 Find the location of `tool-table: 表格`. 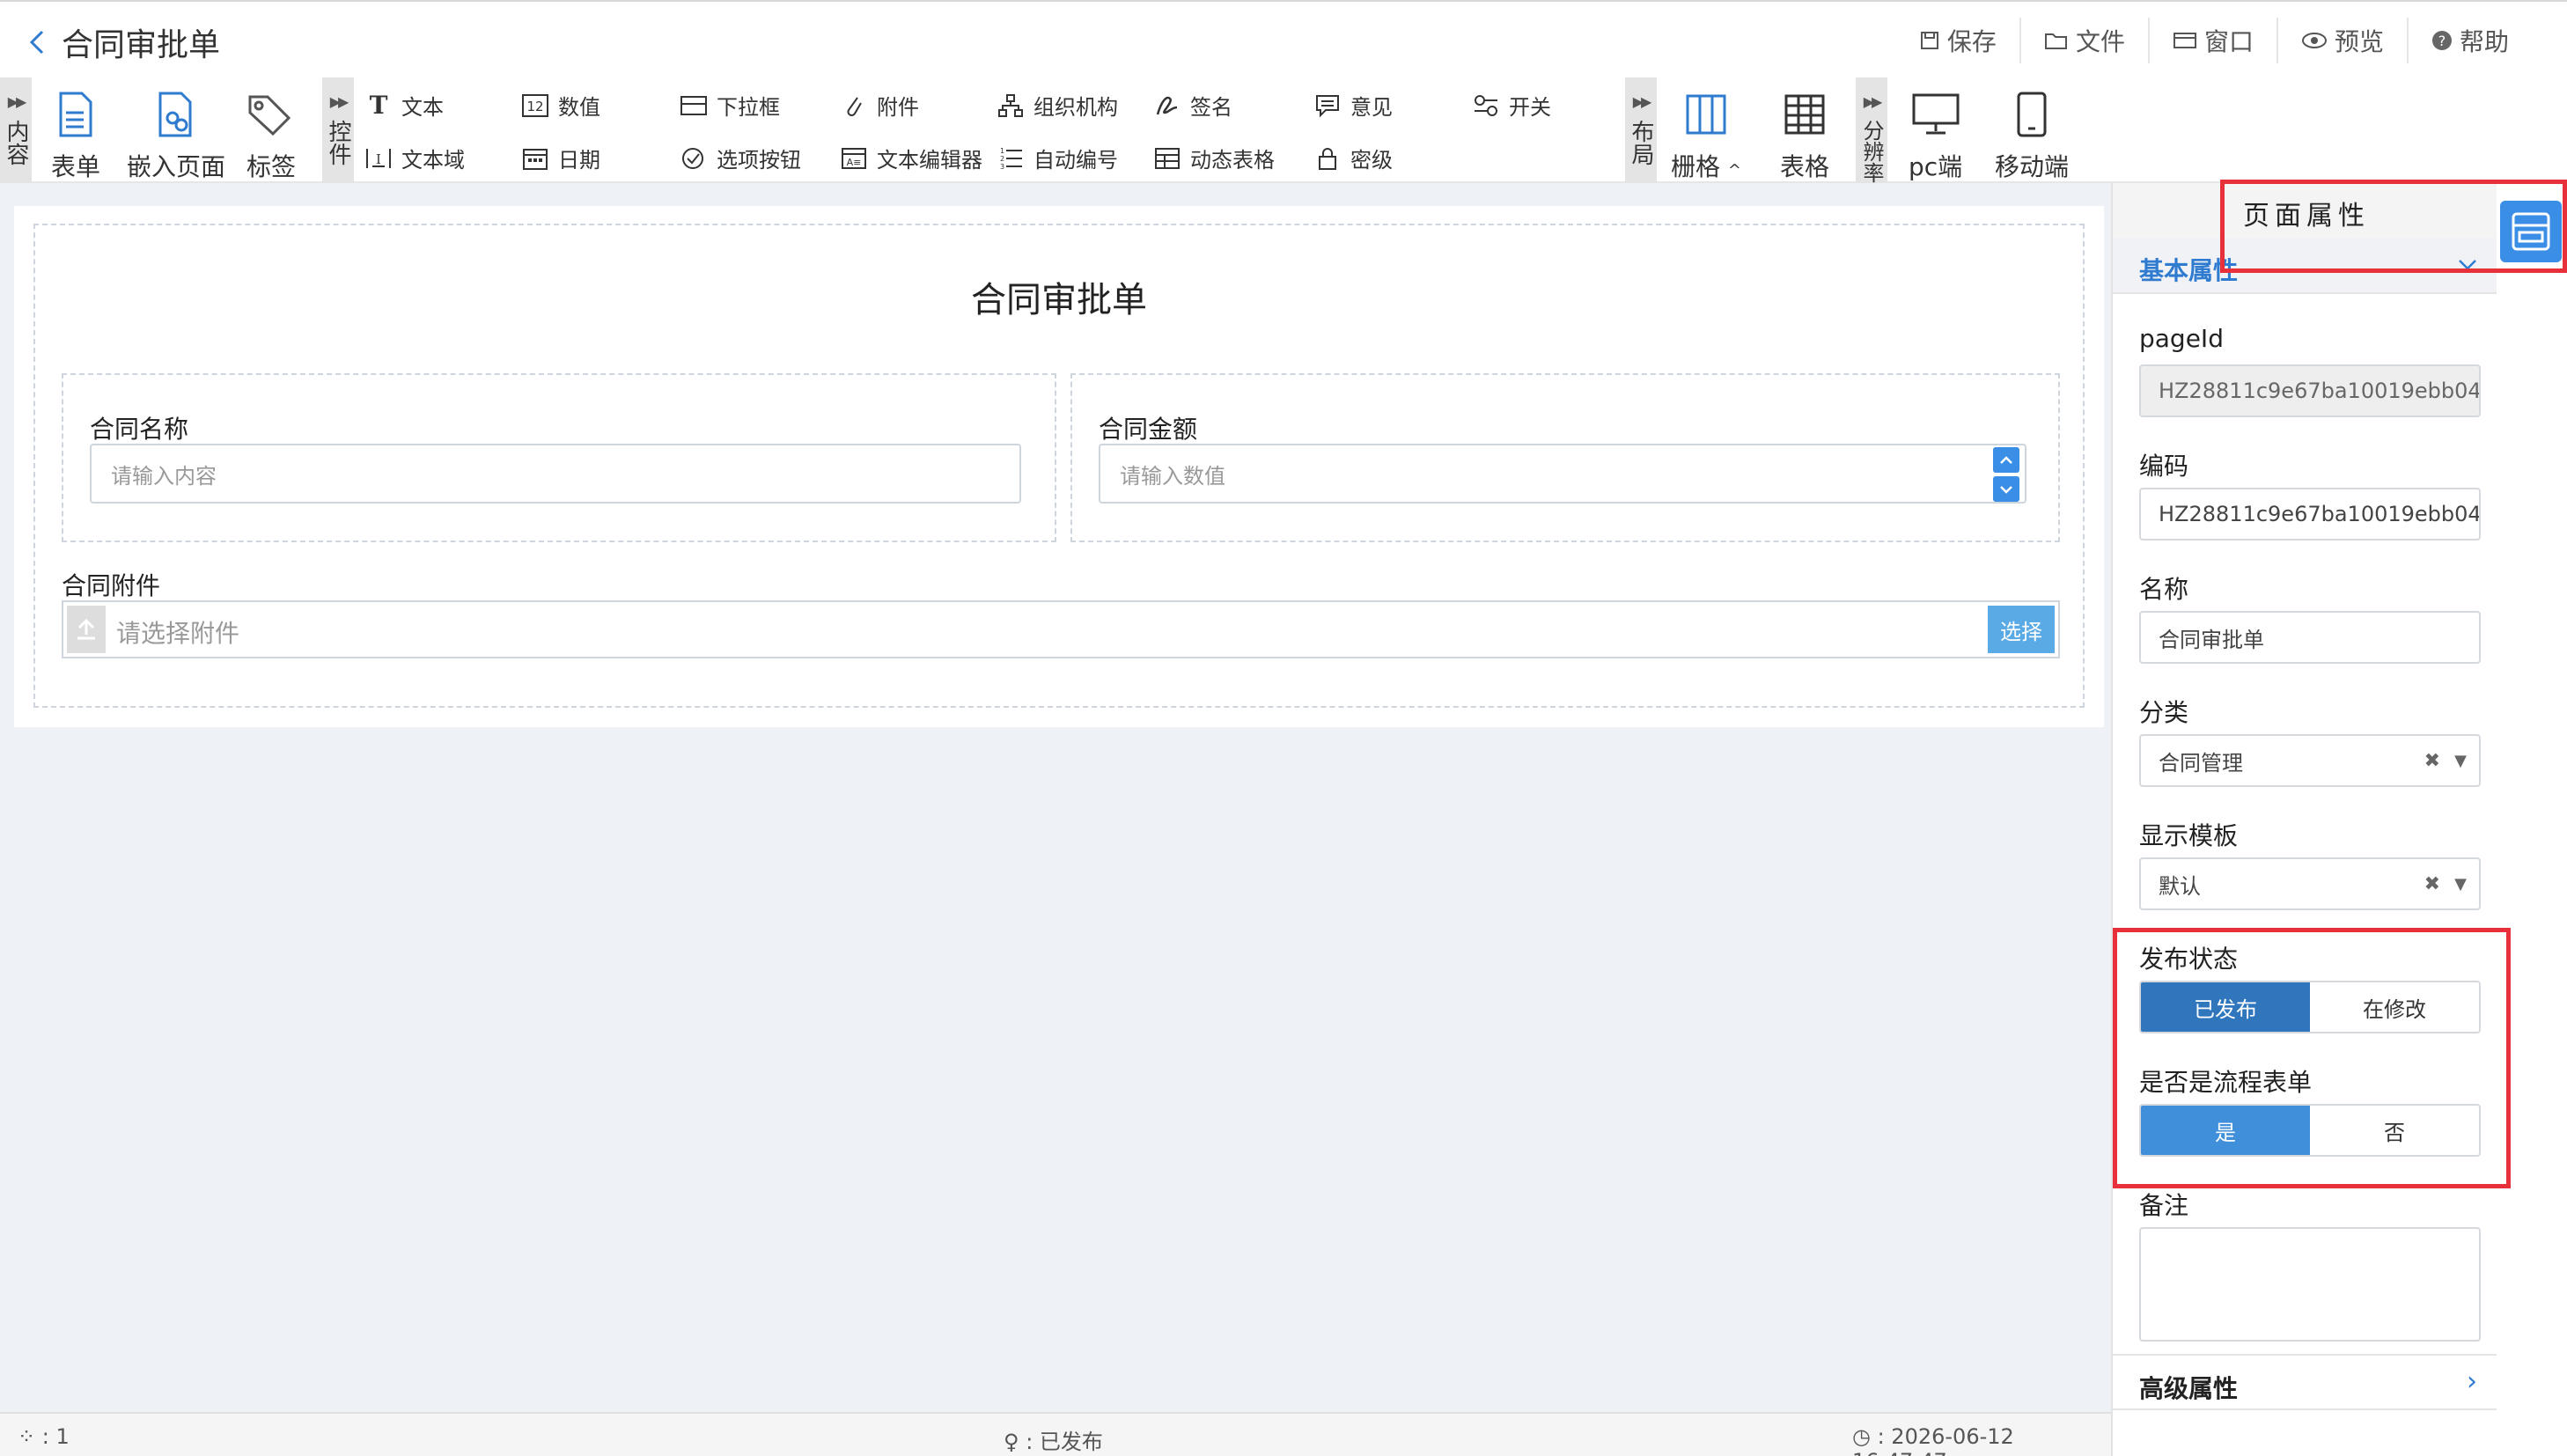

tool-table: 表格 is located at coordinates (1804, 135).